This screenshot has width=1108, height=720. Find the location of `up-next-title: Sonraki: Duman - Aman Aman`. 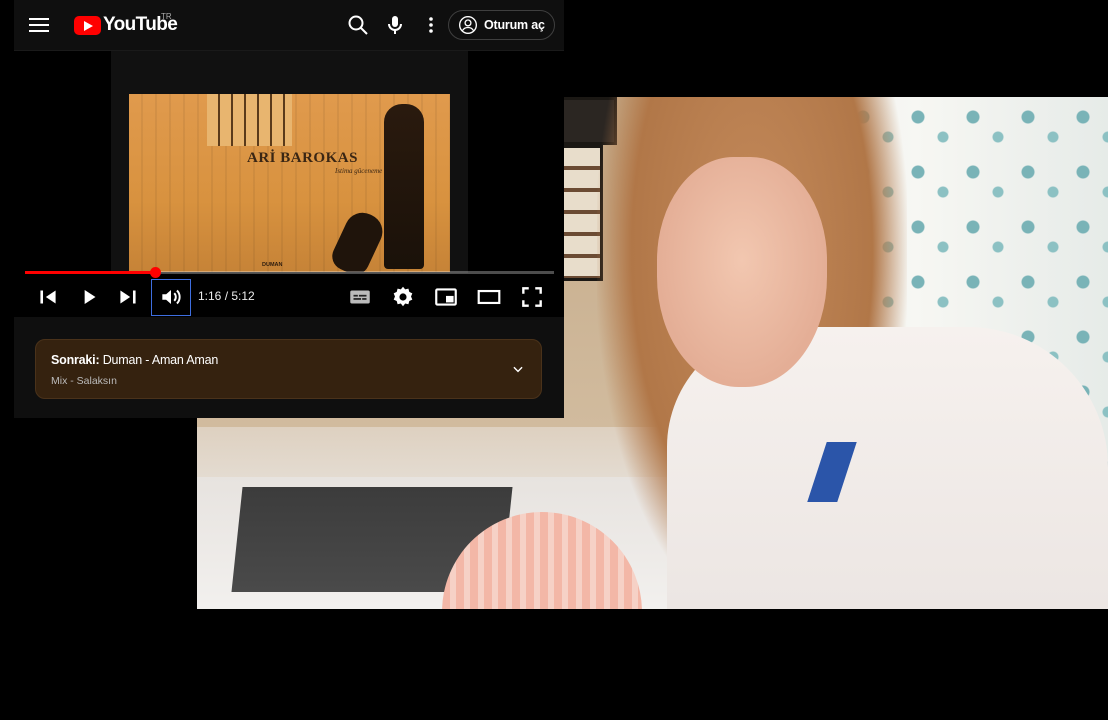

up-next-title: Sonraki: Duman - Aman Aman is located at coordinates (134, 360).